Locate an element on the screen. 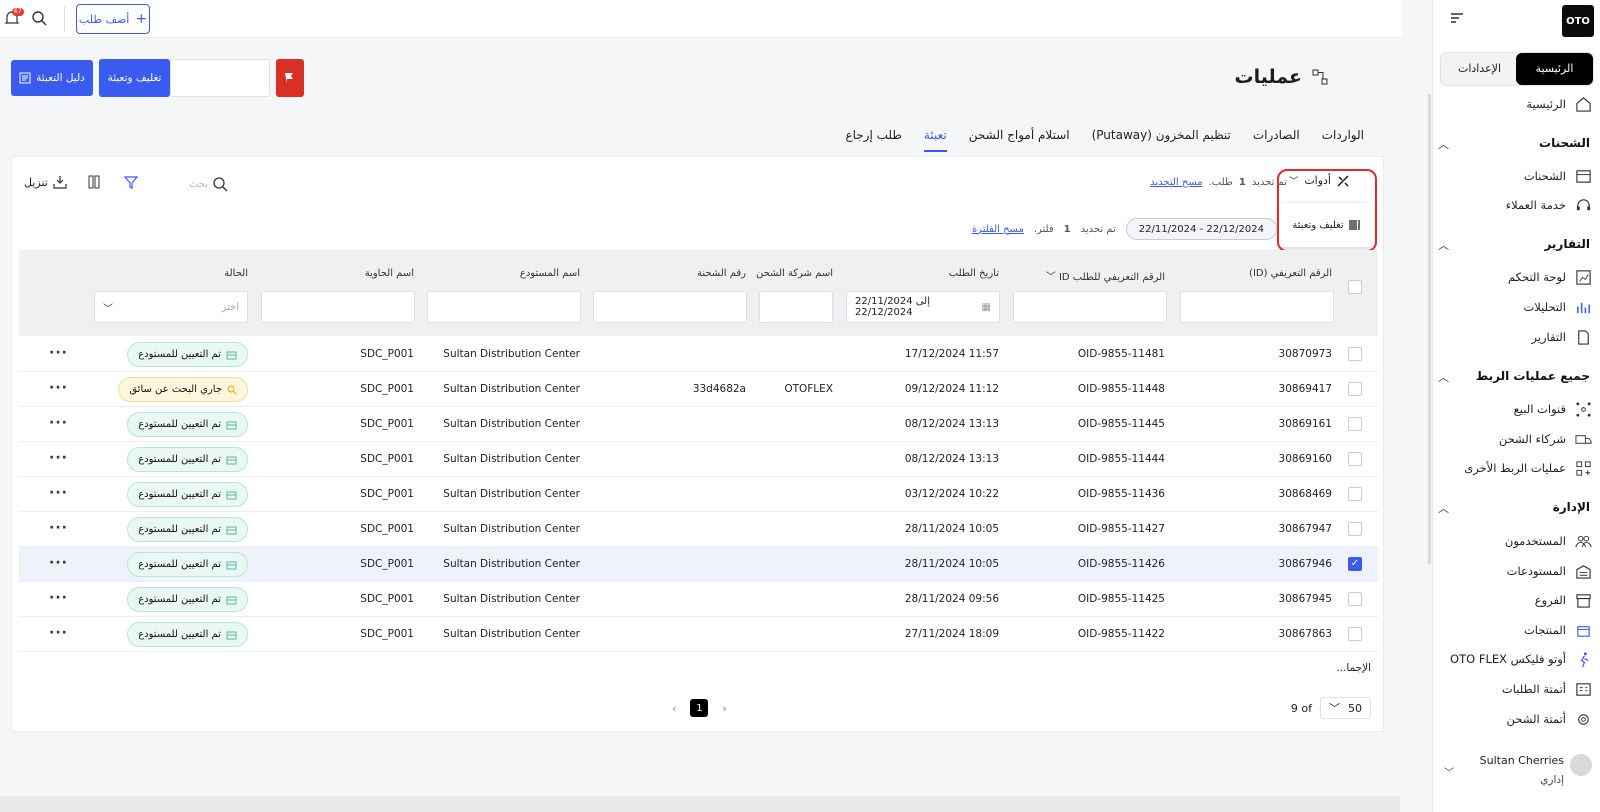 This screenshot has width=1600, height=812. column-header-order-date: تاريخ الطلب is located at coordinates (974, 273).